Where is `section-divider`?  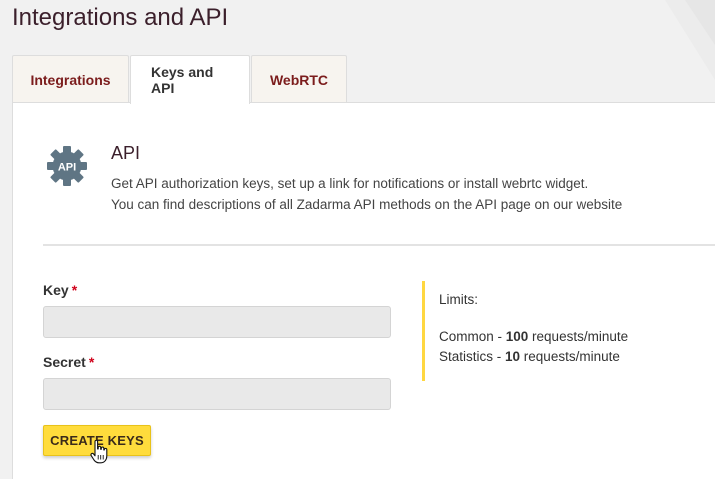 section-divider is located at coordinates (379, 245).